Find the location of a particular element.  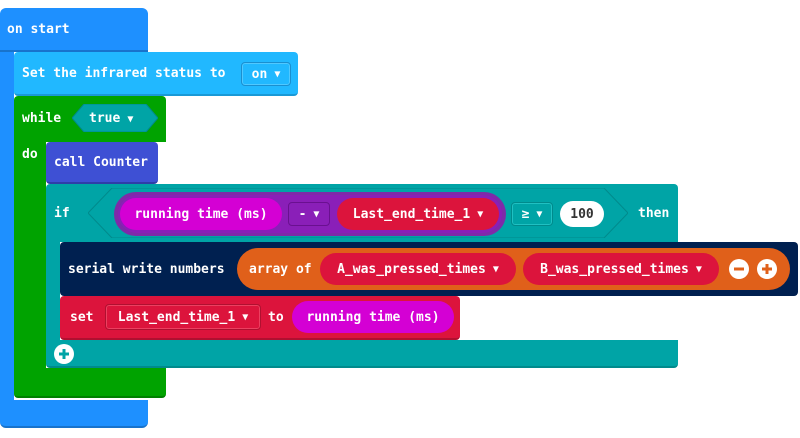

comparator-dropdown: ≥ ▼ is located at coordinates (532, 214).